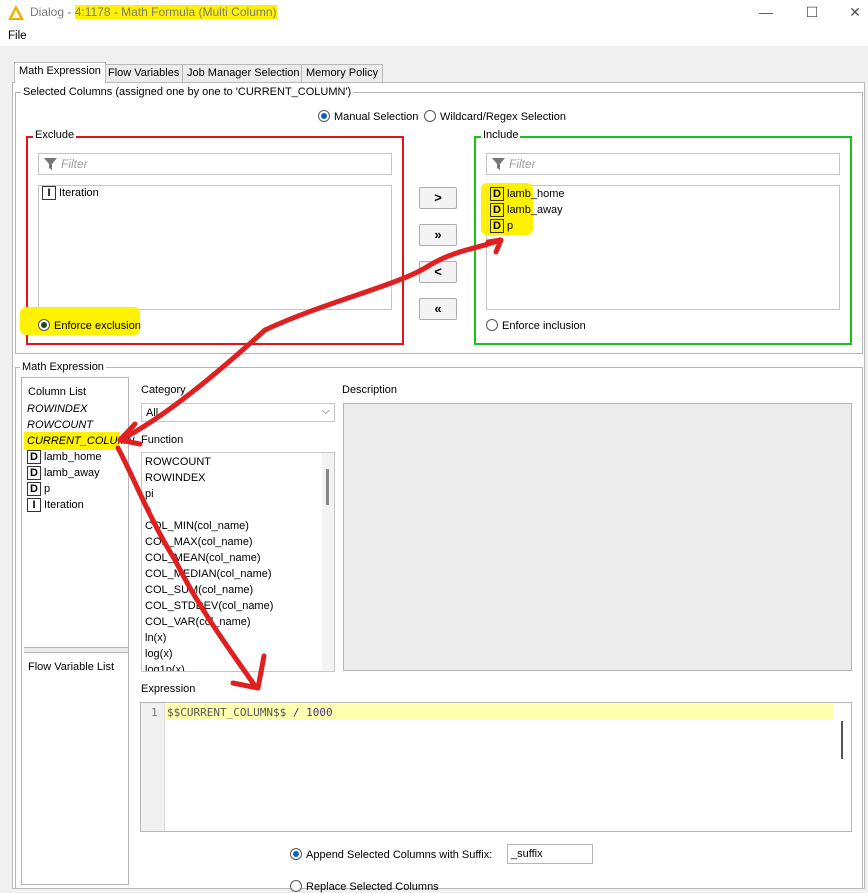  I want to click on category-label: Category, so click(163, 390).